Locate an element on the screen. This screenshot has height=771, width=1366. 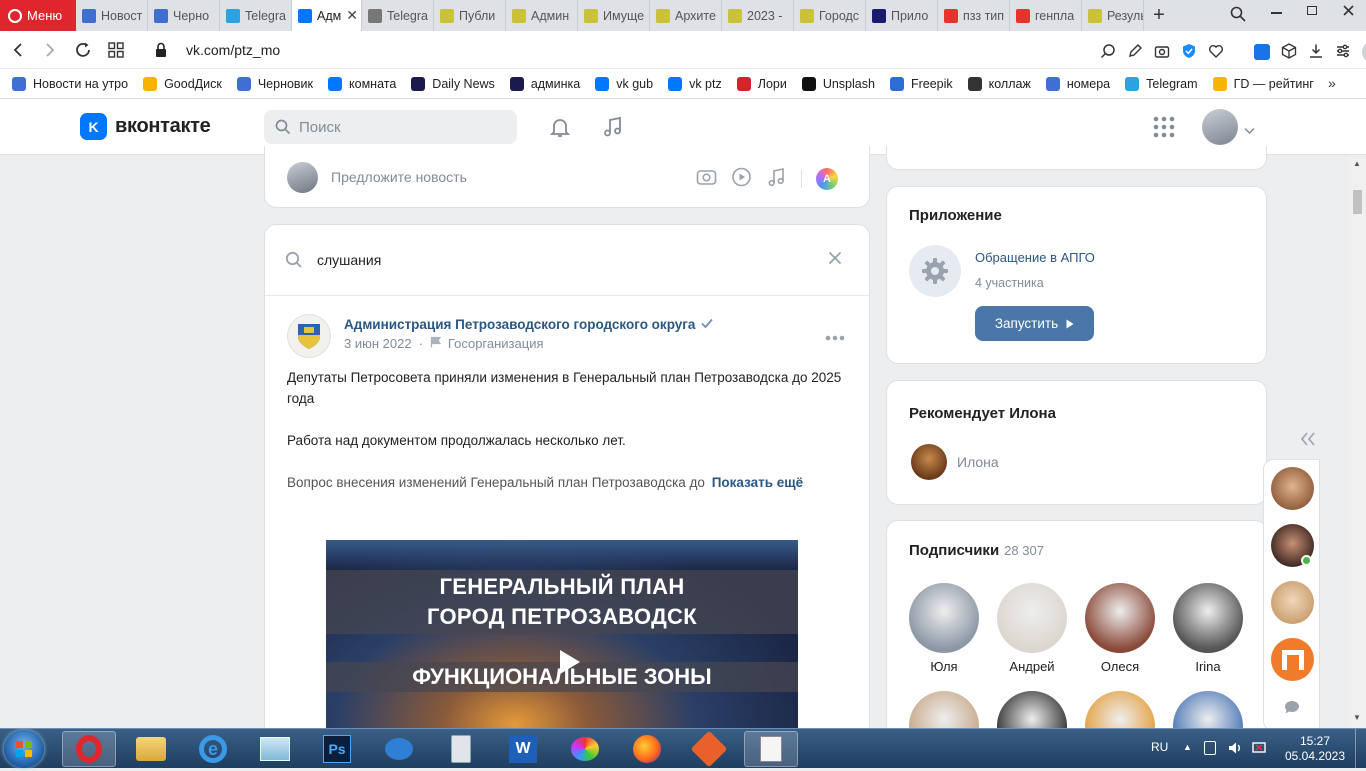
bookmark-item: Лори is located at coordinates (761, 83).